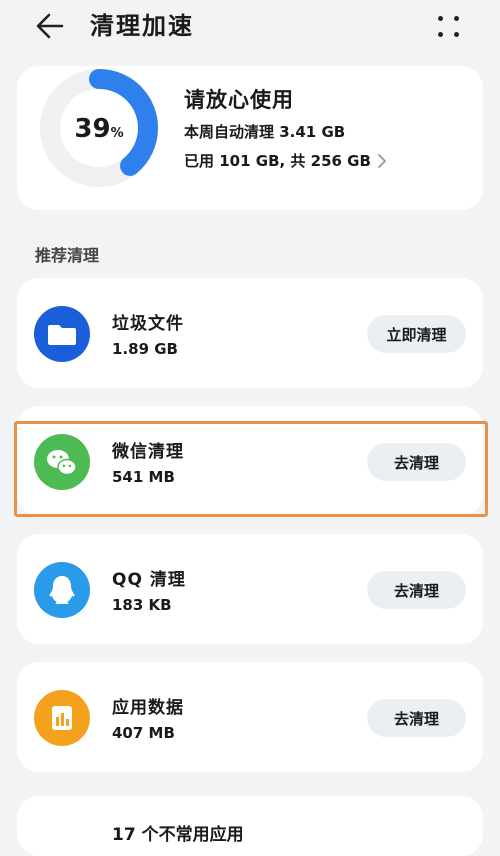  I want to click on clean-now-button: 立即清理, so click(416, 334).